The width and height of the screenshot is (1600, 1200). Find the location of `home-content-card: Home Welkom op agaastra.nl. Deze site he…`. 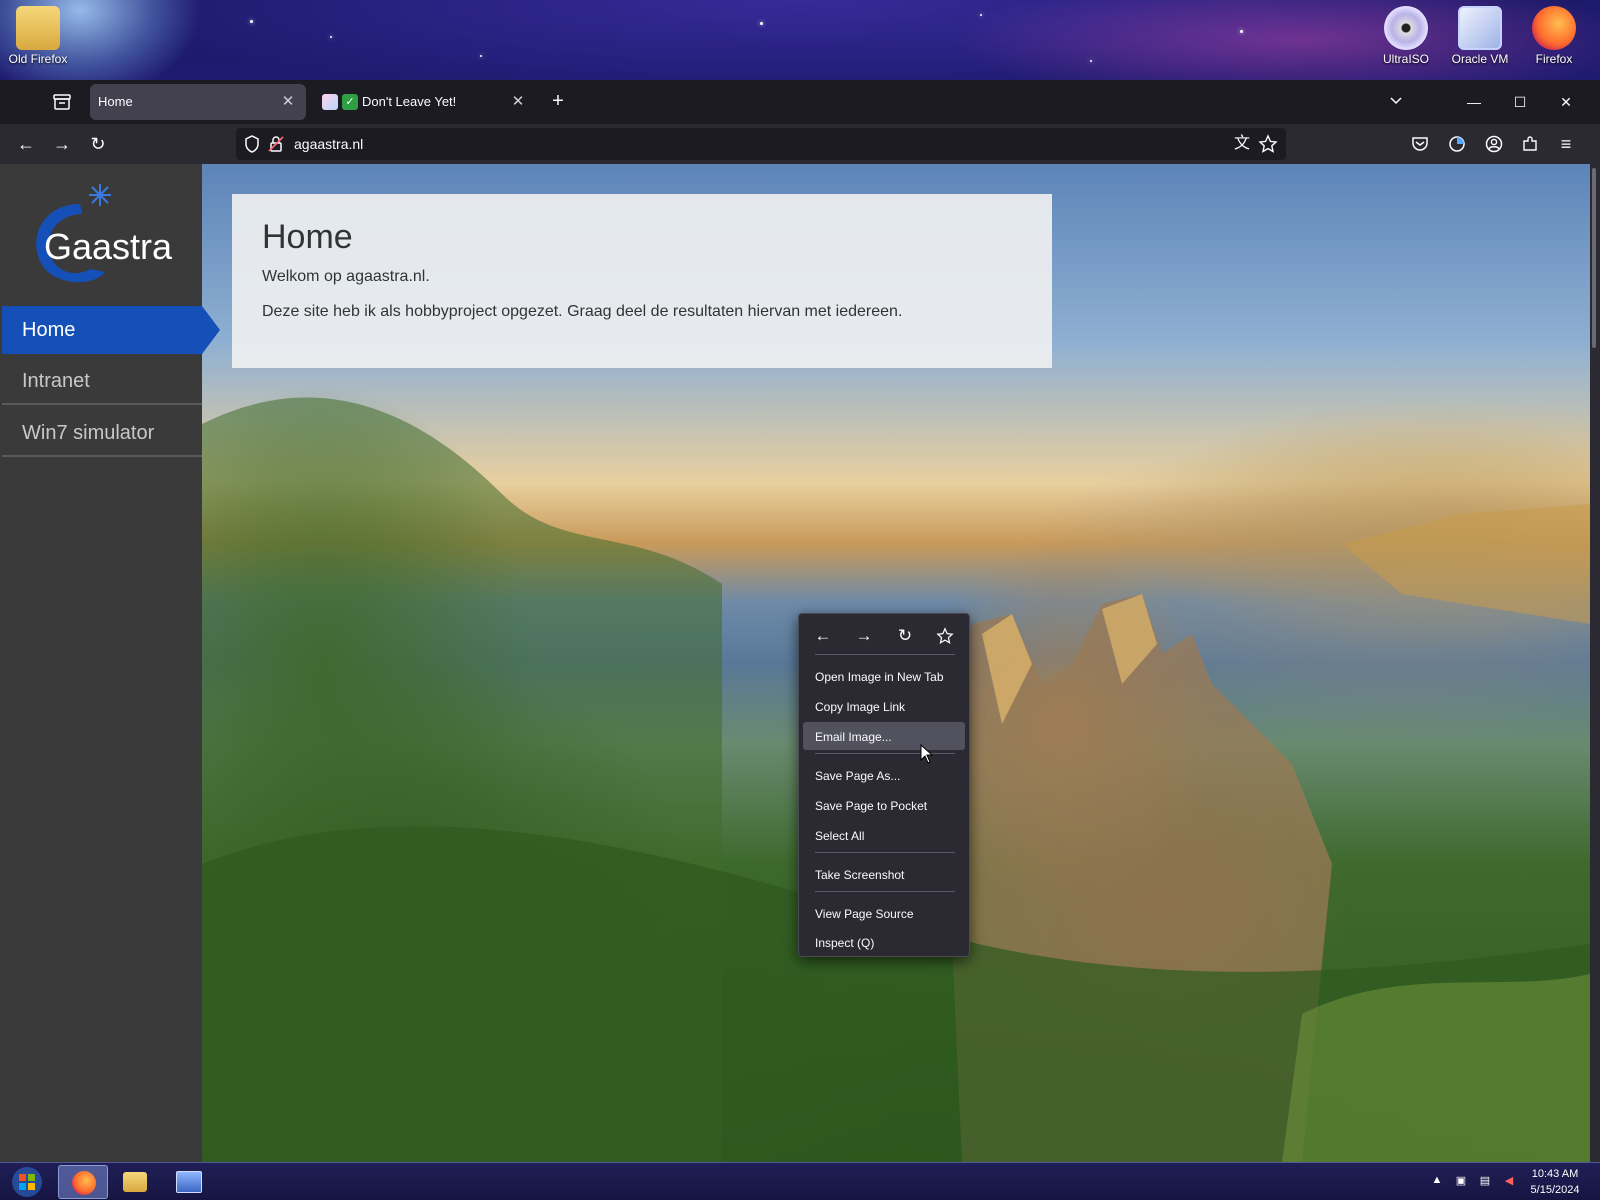

home-content-card: Home Welkom op agaastra.nl. Deze site he… is located at coordinates (642, 281).